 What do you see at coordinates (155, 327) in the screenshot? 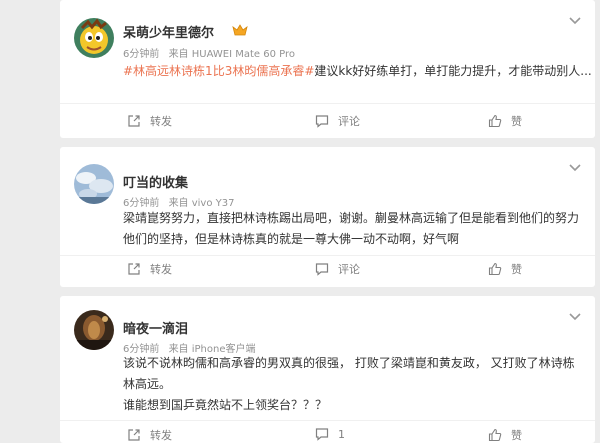
I see `user-name: 暗夜一滴泪` at bounding box center [155, 327].